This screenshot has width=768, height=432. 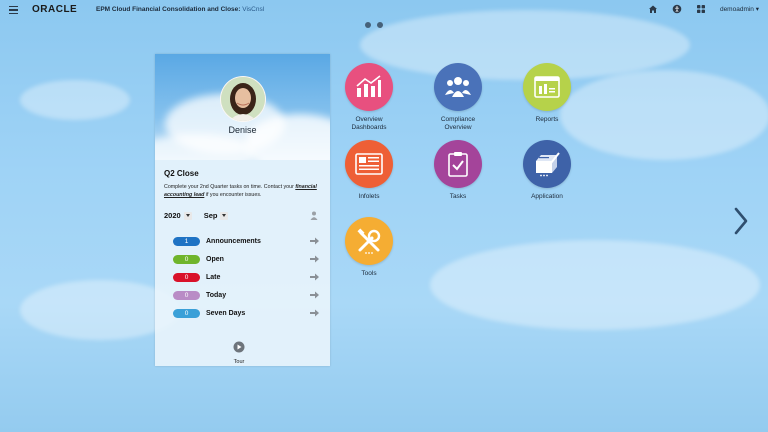 I want to click on period-selector: 2020 Sep, so click(x=202, y=215).